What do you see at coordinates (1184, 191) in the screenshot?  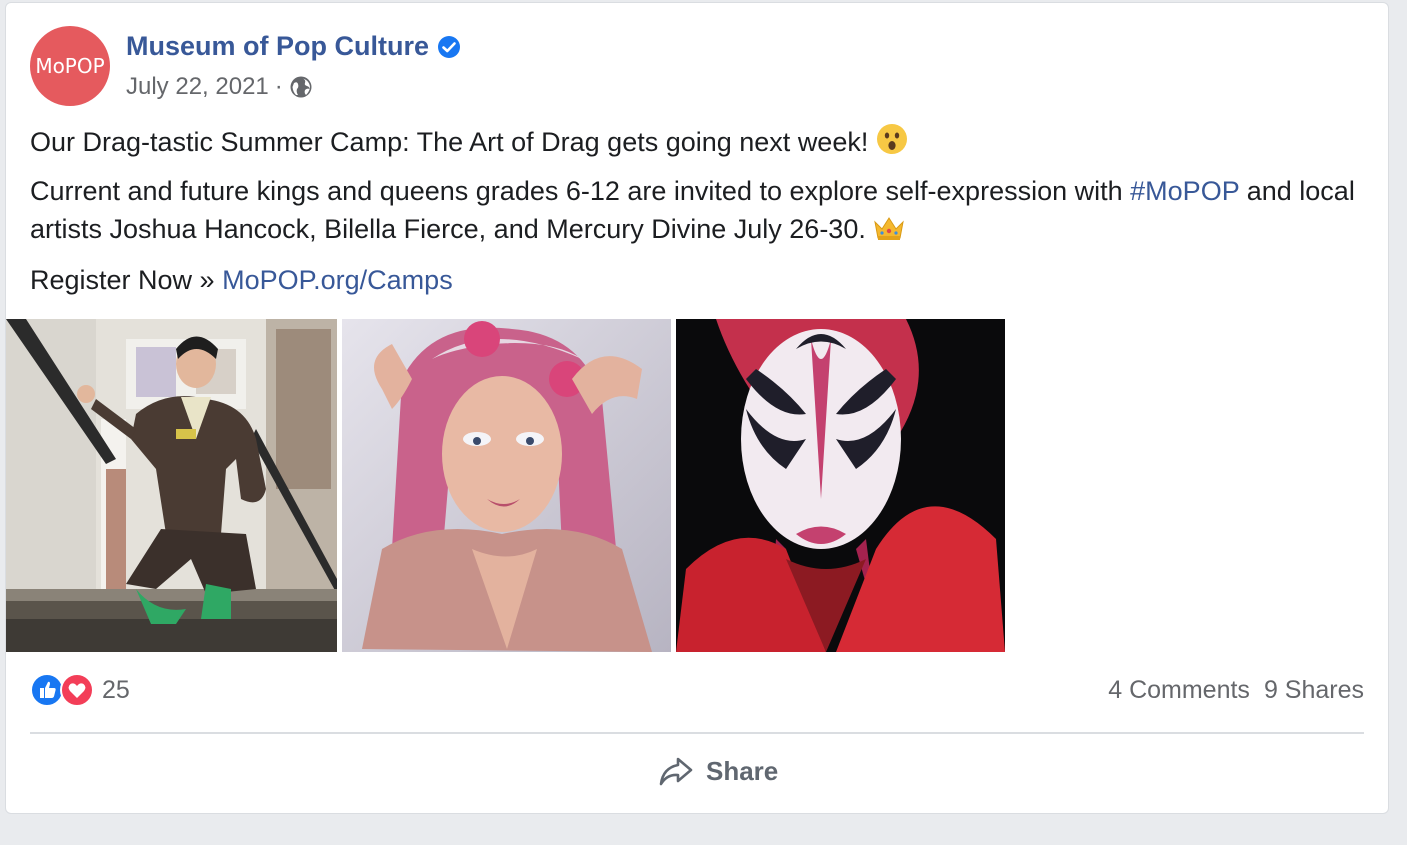 I see `hashtag-link: #MoPOP` at bounding box center [1184, 191].